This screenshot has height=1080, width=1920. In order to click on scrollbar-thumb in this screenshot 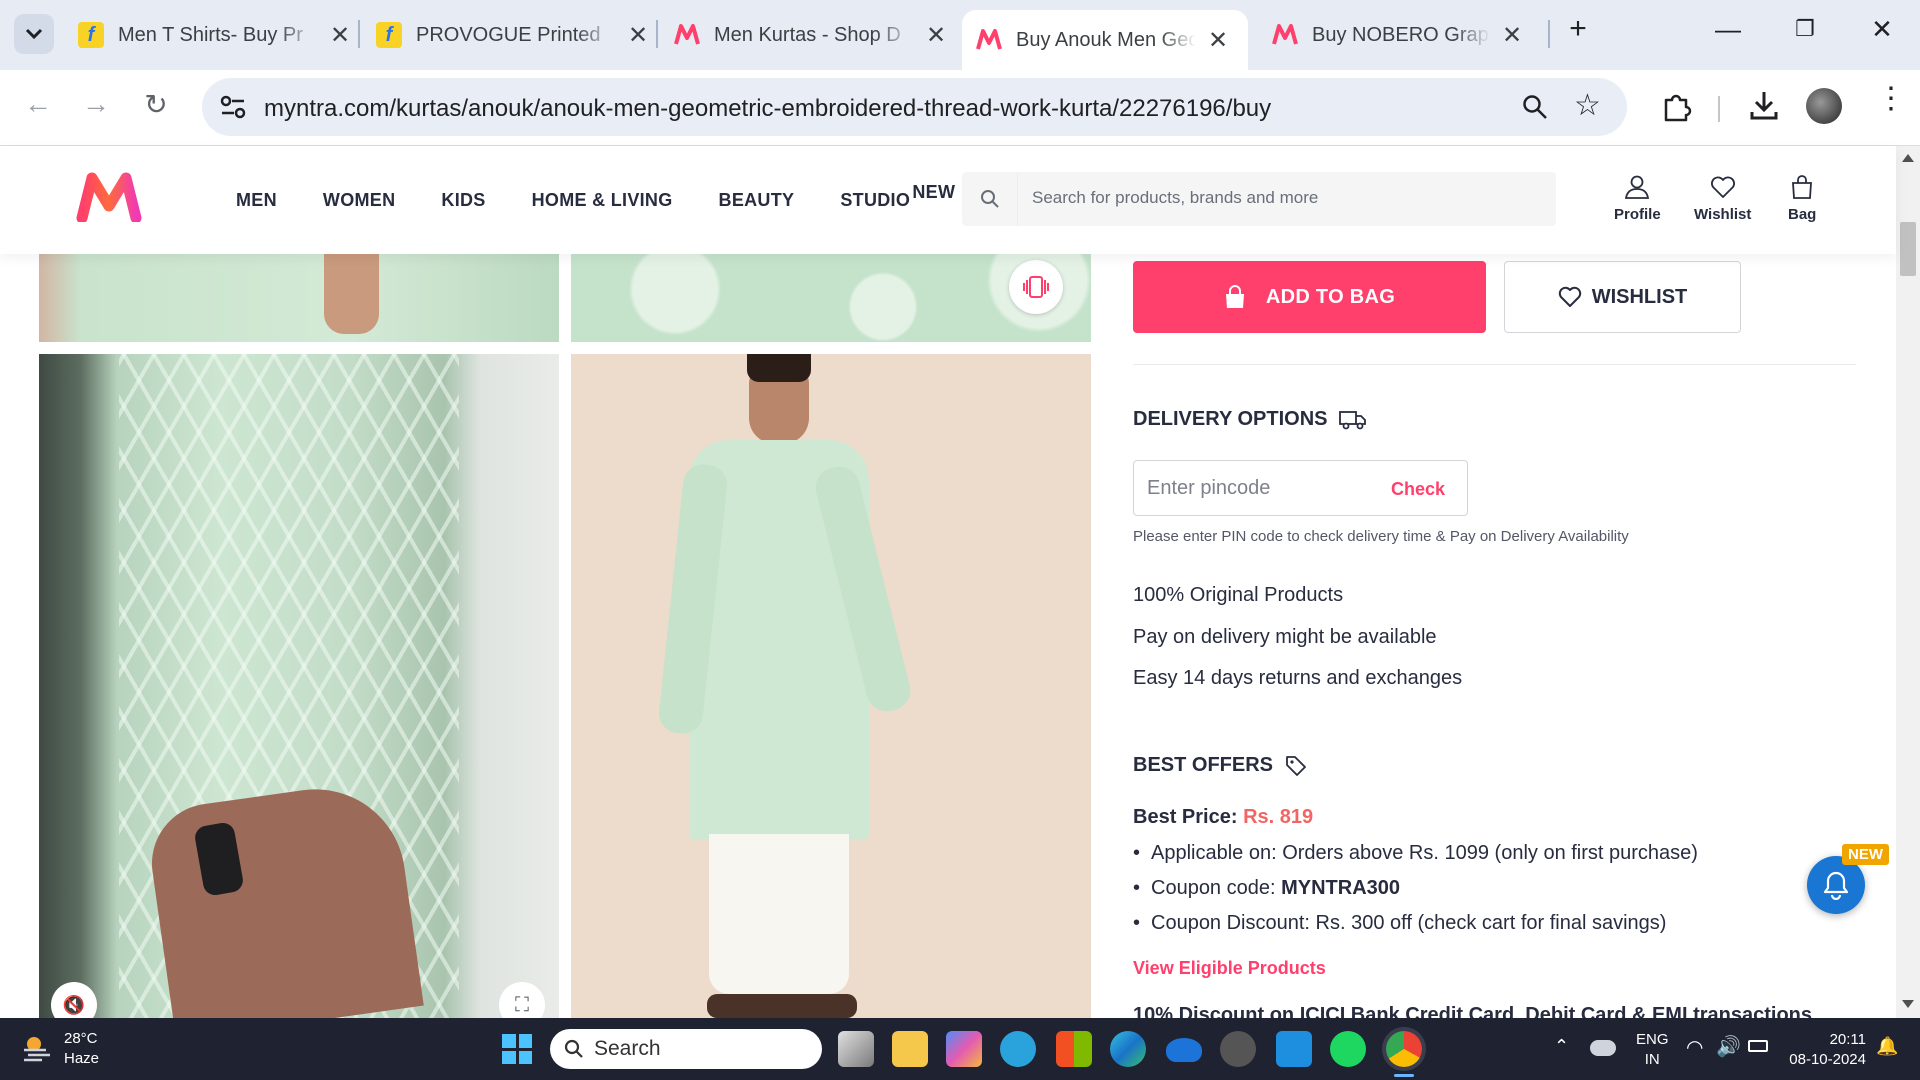, I will do `click(1908, 249)`.